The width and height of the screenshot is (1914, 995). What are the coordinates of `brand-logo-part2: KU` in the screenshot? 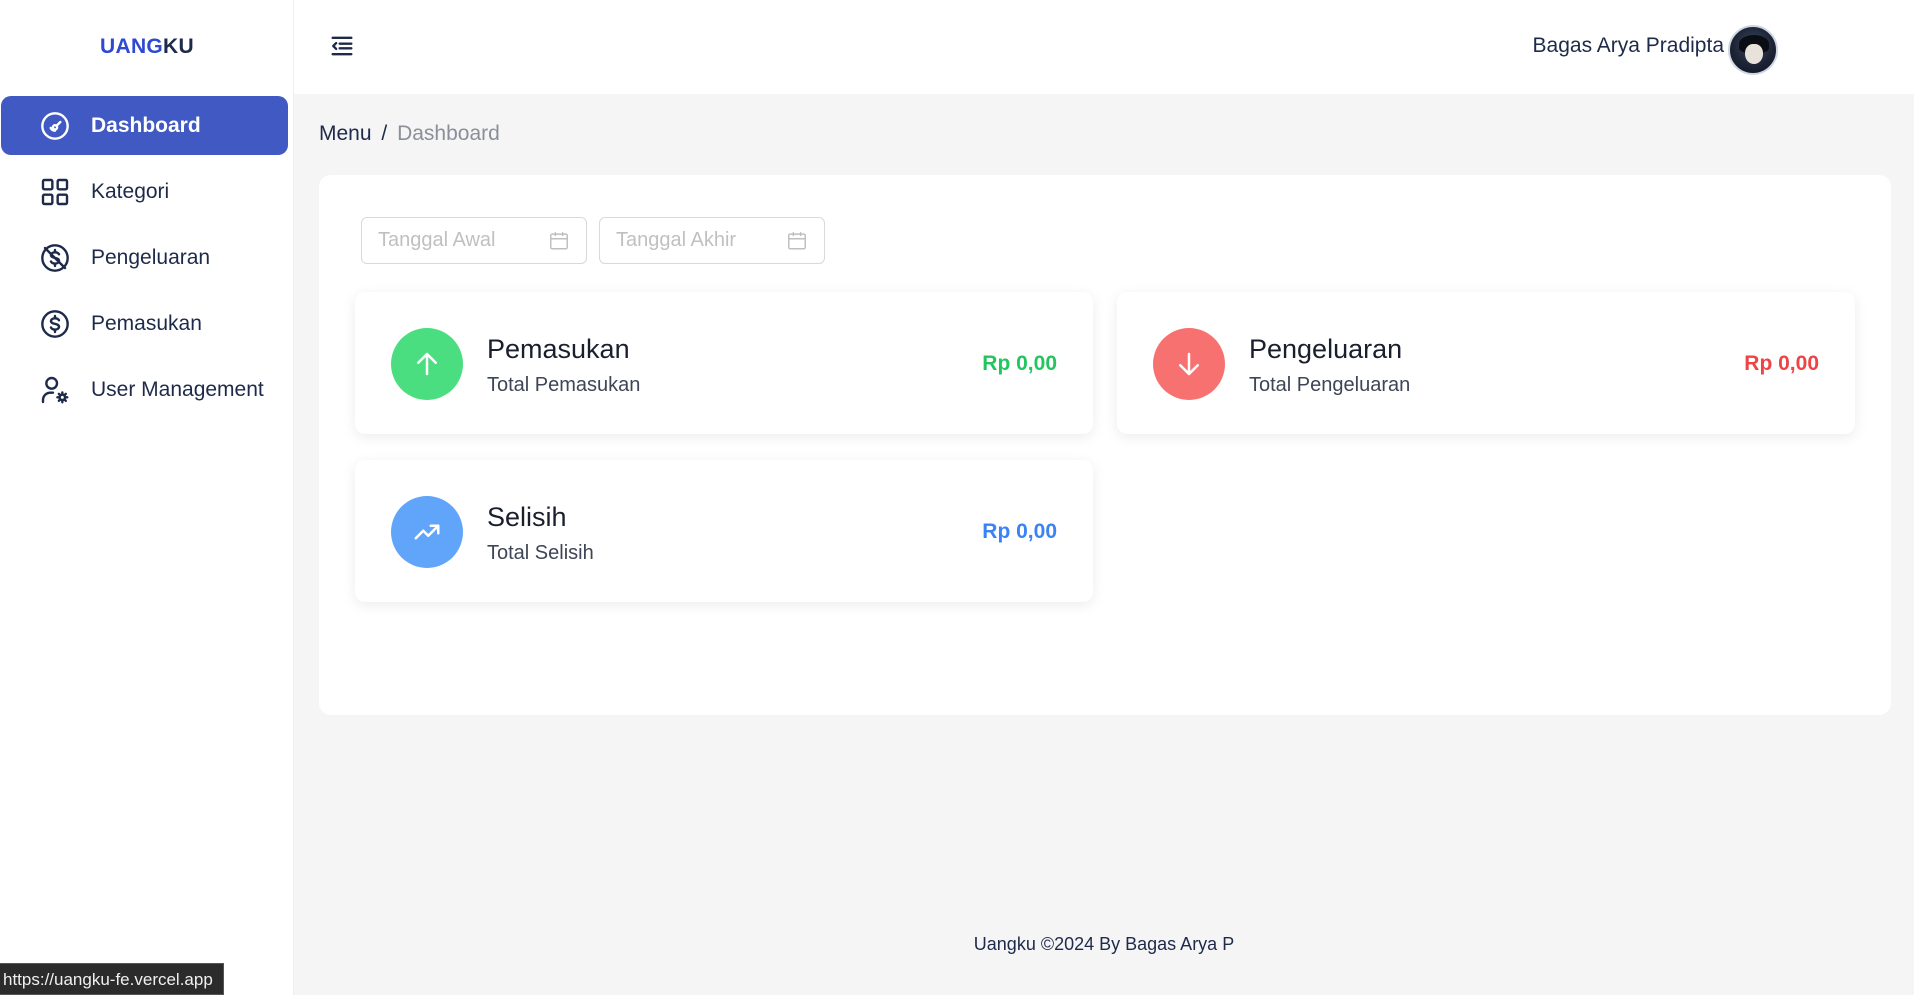 It's located at (178, 46).